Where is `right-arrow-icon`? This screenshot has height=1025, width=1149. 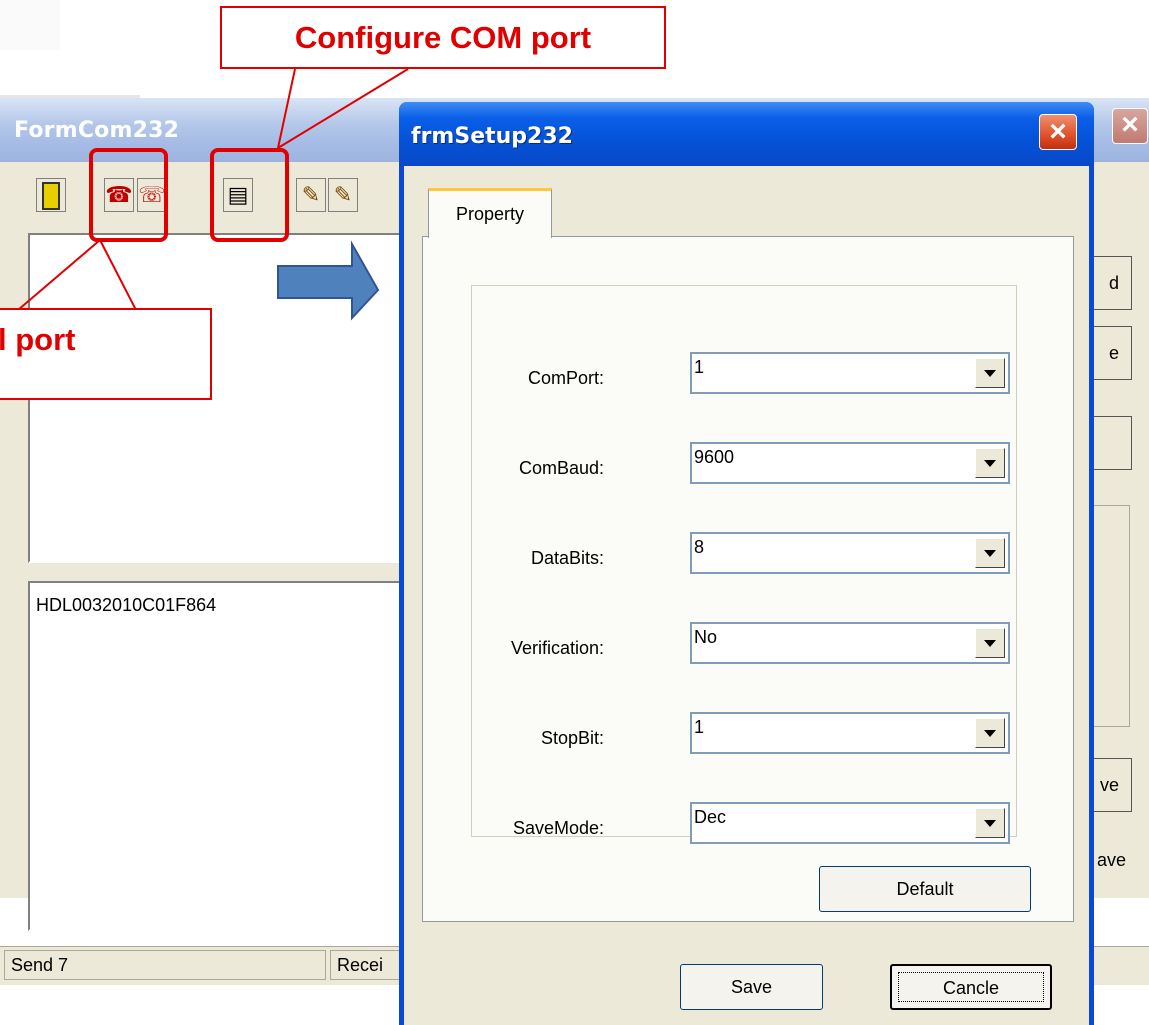 right-arrow-icon is located at coordinates (328, 280).